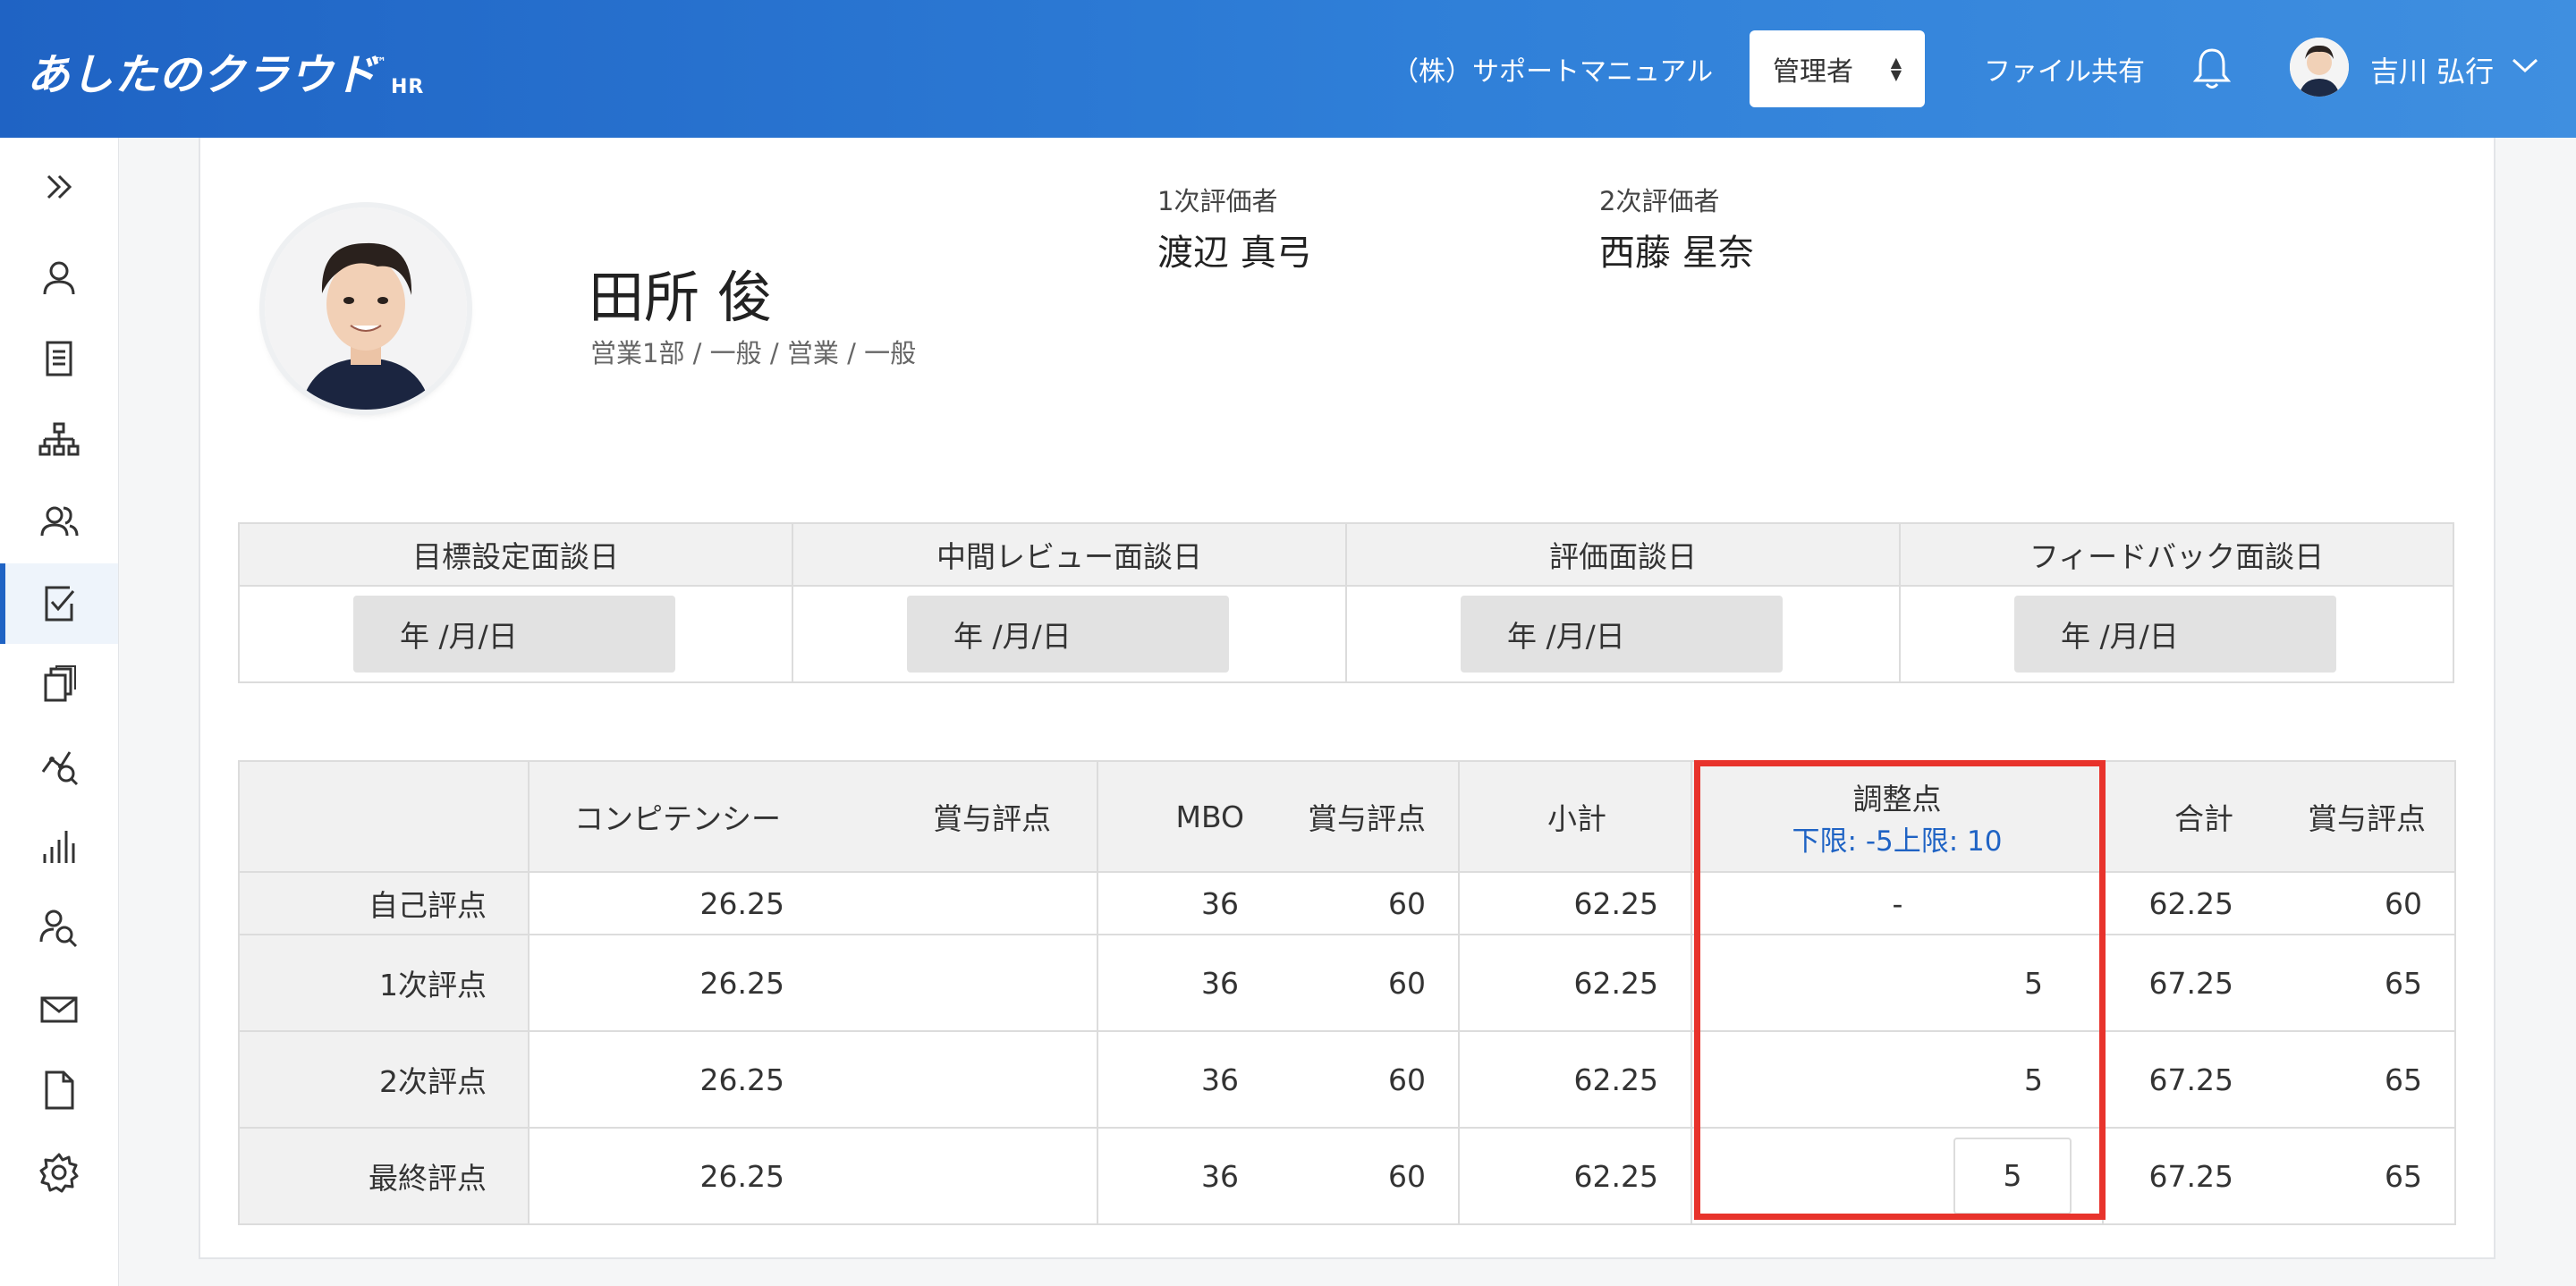 This screenshot has height=1286, width=2576. I want to click on app-logo-tm: ™, so click(381, 62).